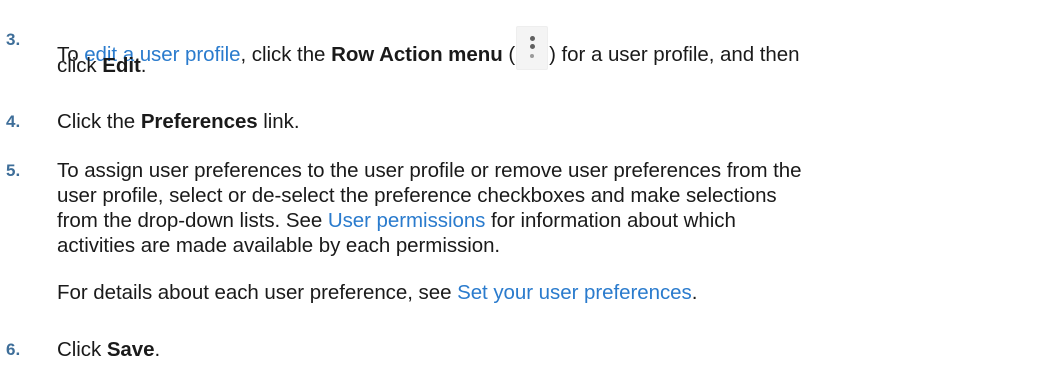  Describe the element at coordinates (82, 349) in the screenshot. I see `text: Click` at that location.